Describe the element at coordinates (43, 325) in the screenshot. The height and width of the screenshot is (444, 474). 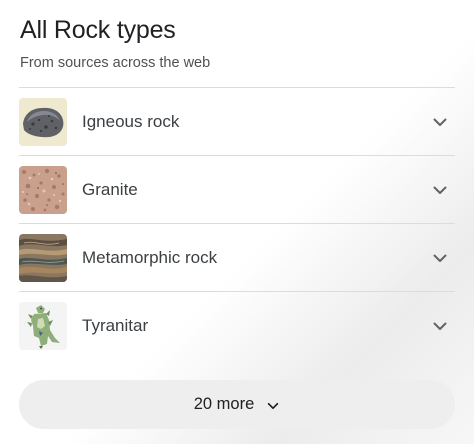
I see `tyranitar-thumbnail` at that location.